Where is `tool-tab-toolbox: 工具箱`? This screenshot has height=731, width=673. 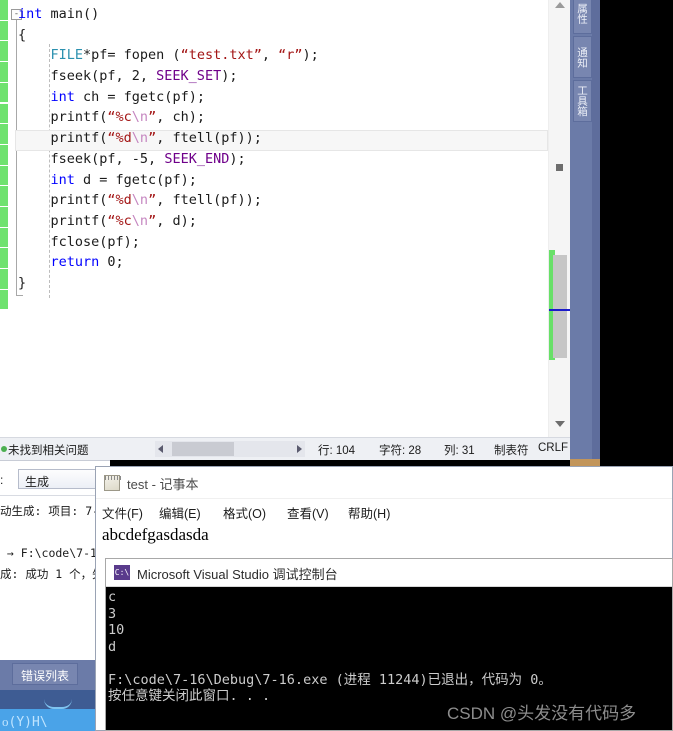 tool-tab-toolbox: 工具箱 is located at coordinates (582, 101).